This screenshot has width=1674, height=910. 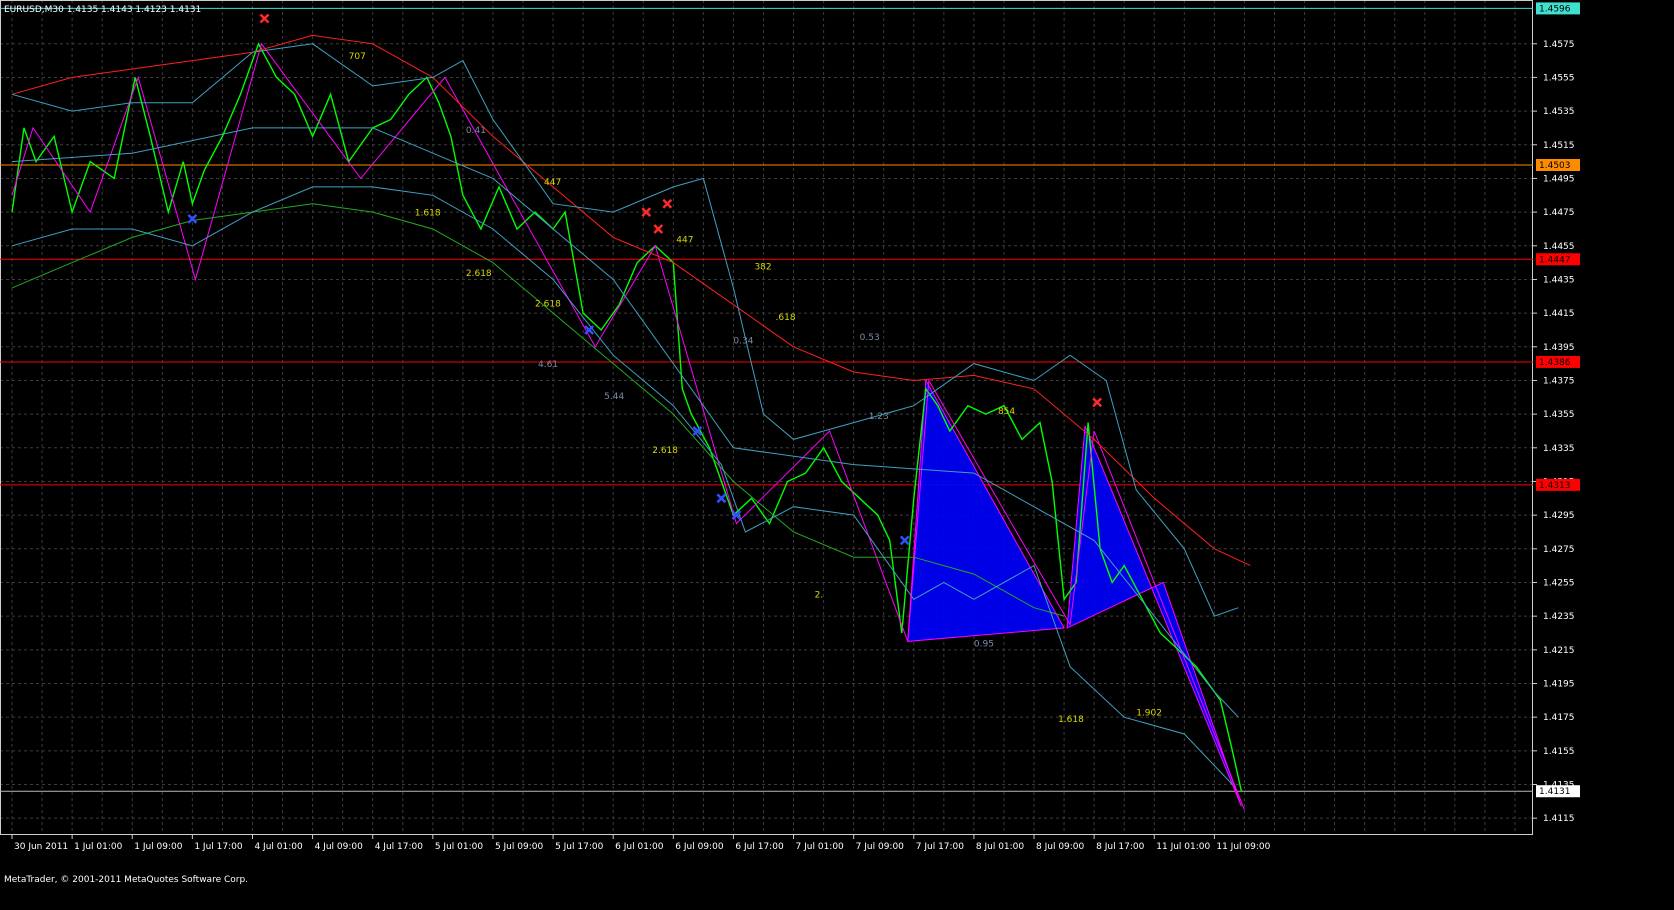 I want to click on x-tick-label: 6 Jul 09:00, so click(x=699, y=847).